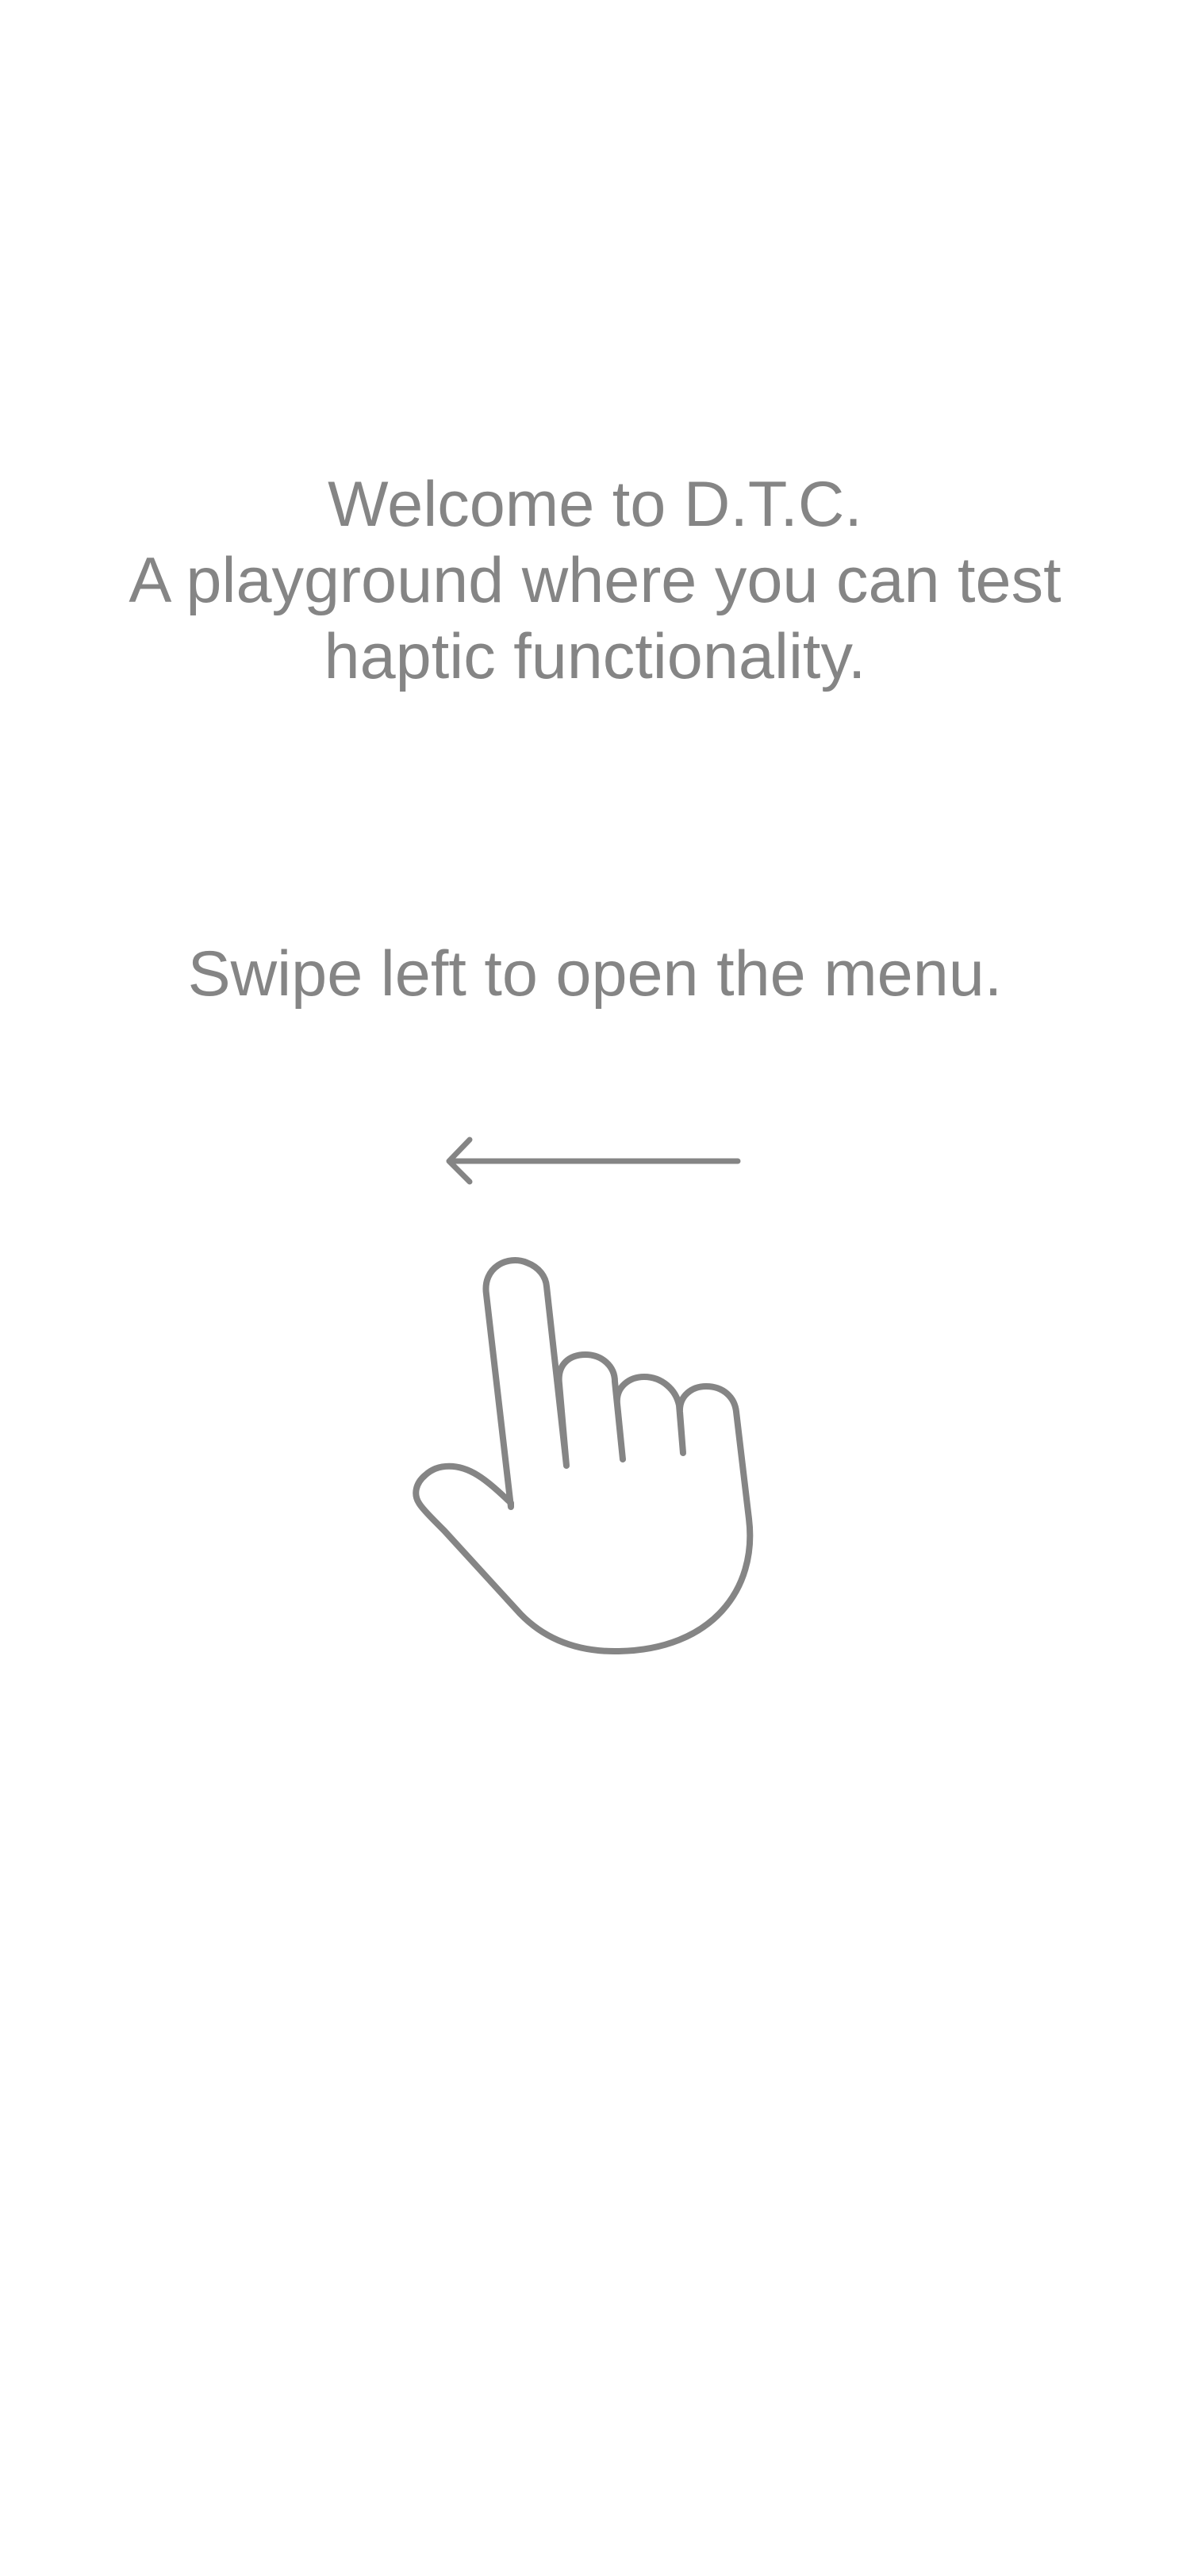 The width and height of the screenshot is (1190, 2576). Describe the element at coordinates (593, 1161) in the screenshot. I see `arrow-left-icon` at that location.